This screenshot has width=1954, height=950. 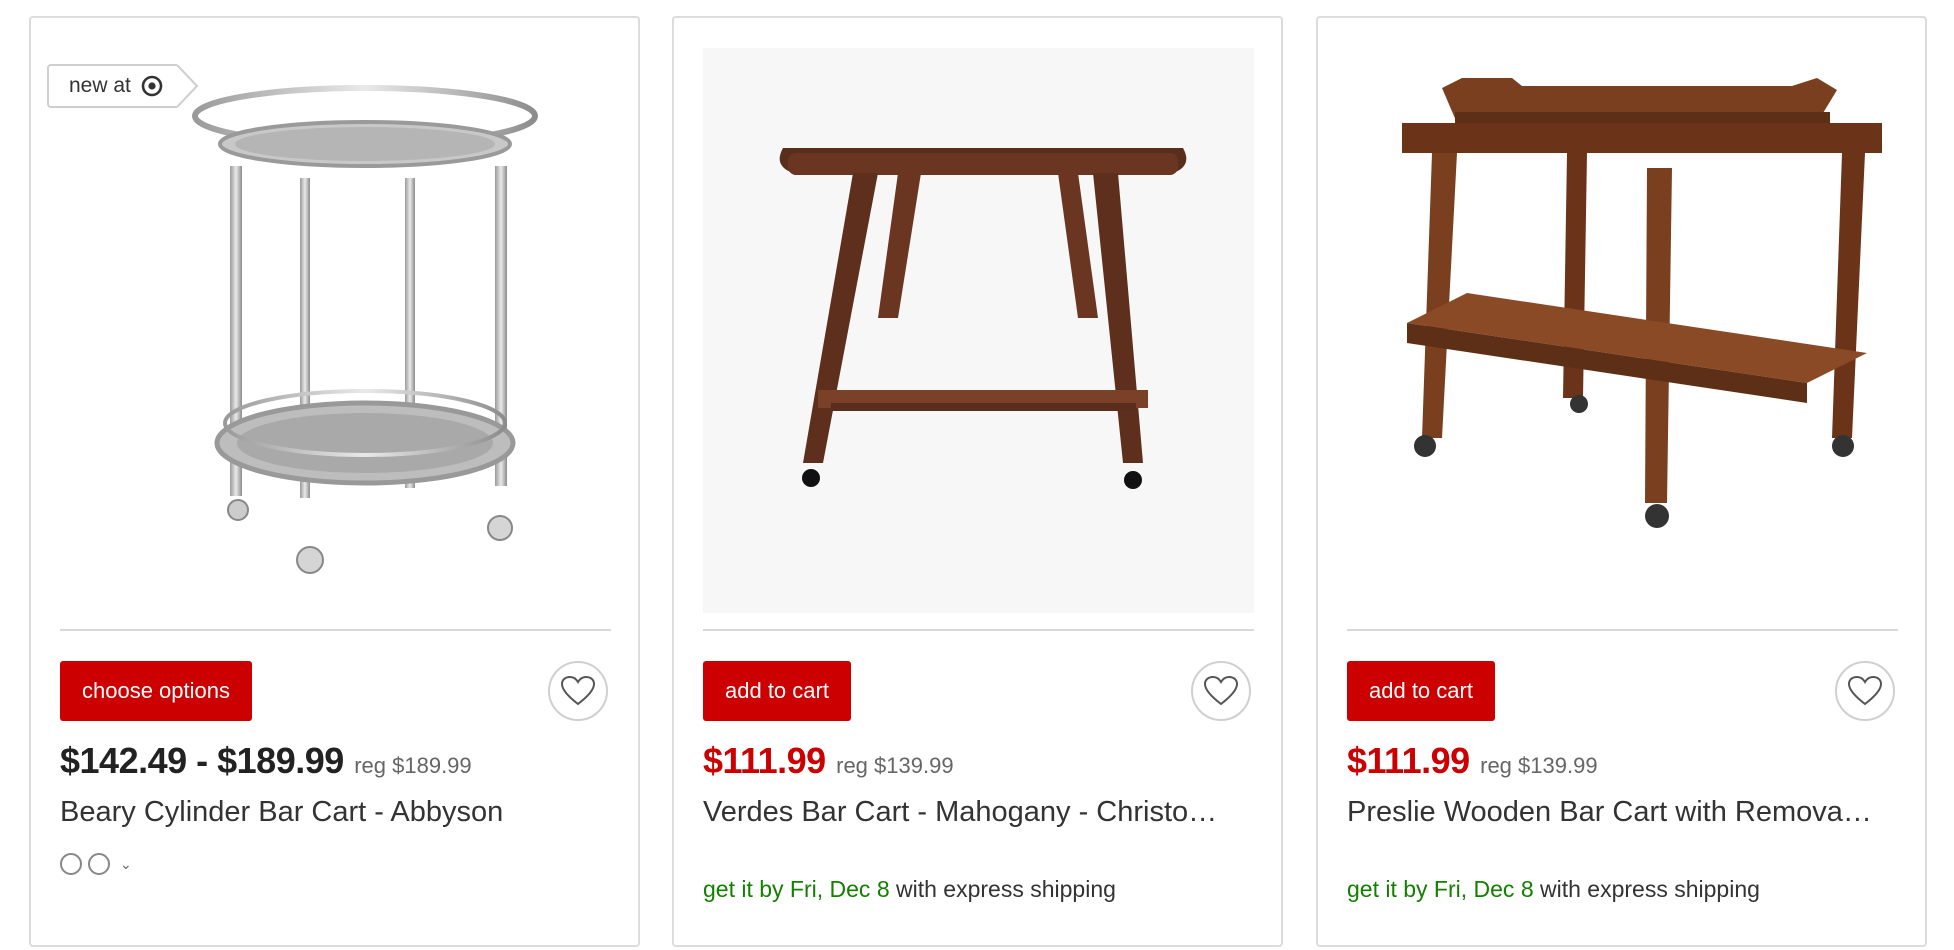 I want to click on reg-price: reg $189.99, so click(x=413, y=765).